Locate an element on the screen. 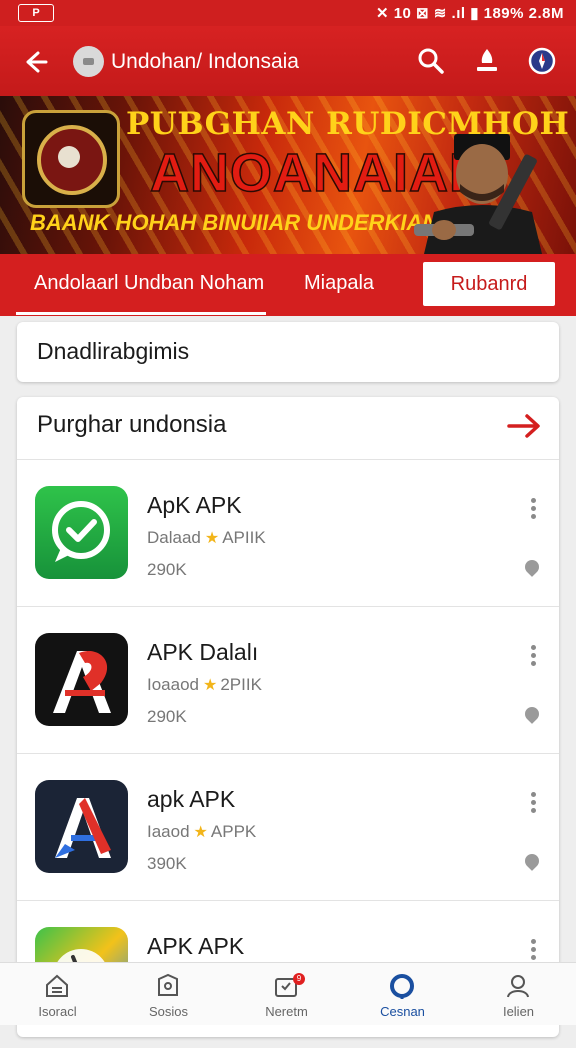  app-bar: Undohan/ Indonsaia is located at coordinates (288, 61).